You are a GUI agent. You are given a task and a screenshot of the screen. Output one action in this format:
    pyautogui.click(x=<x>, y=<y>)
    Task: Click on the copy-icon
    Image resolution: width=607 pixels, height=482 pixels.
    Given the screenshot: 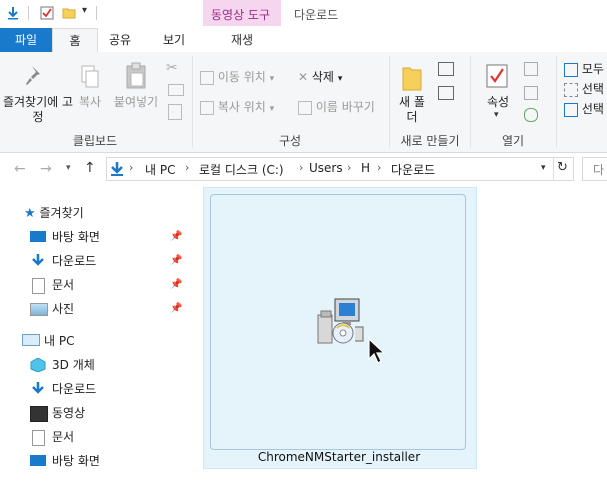 What is the action you would take?
    pyautogui.click(x=90, y=76)
    